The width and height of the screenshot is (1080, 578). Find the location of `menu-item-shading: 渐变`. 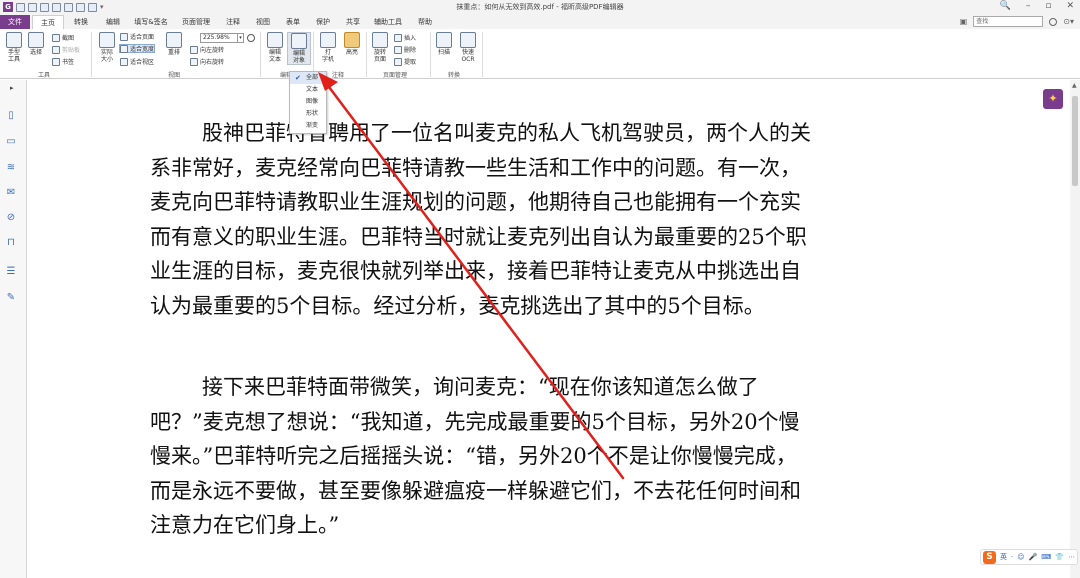

menu-item-shading: 渐变 is located at coordinates (308, 126).